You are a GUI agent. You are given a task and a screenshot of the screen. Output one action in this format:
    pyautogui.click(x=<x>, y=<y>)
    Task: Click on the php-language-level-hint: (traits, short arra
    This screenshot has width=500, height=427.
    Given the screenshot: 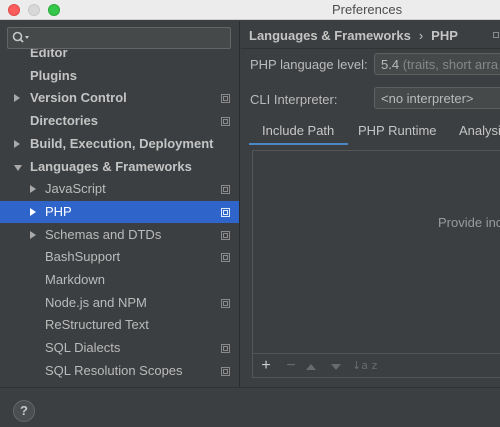 What is the action you would take?
    pyautogui.click(x=449, y=64)
    